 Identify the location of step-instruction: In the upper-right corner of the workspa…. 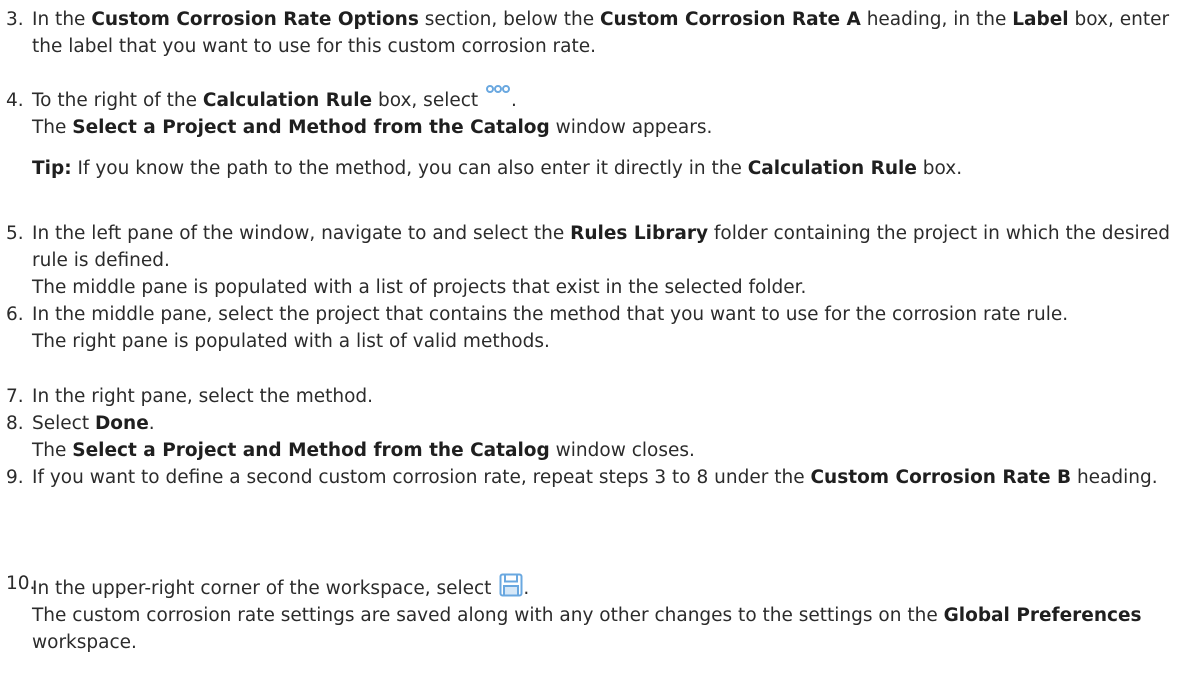
(606, 586).